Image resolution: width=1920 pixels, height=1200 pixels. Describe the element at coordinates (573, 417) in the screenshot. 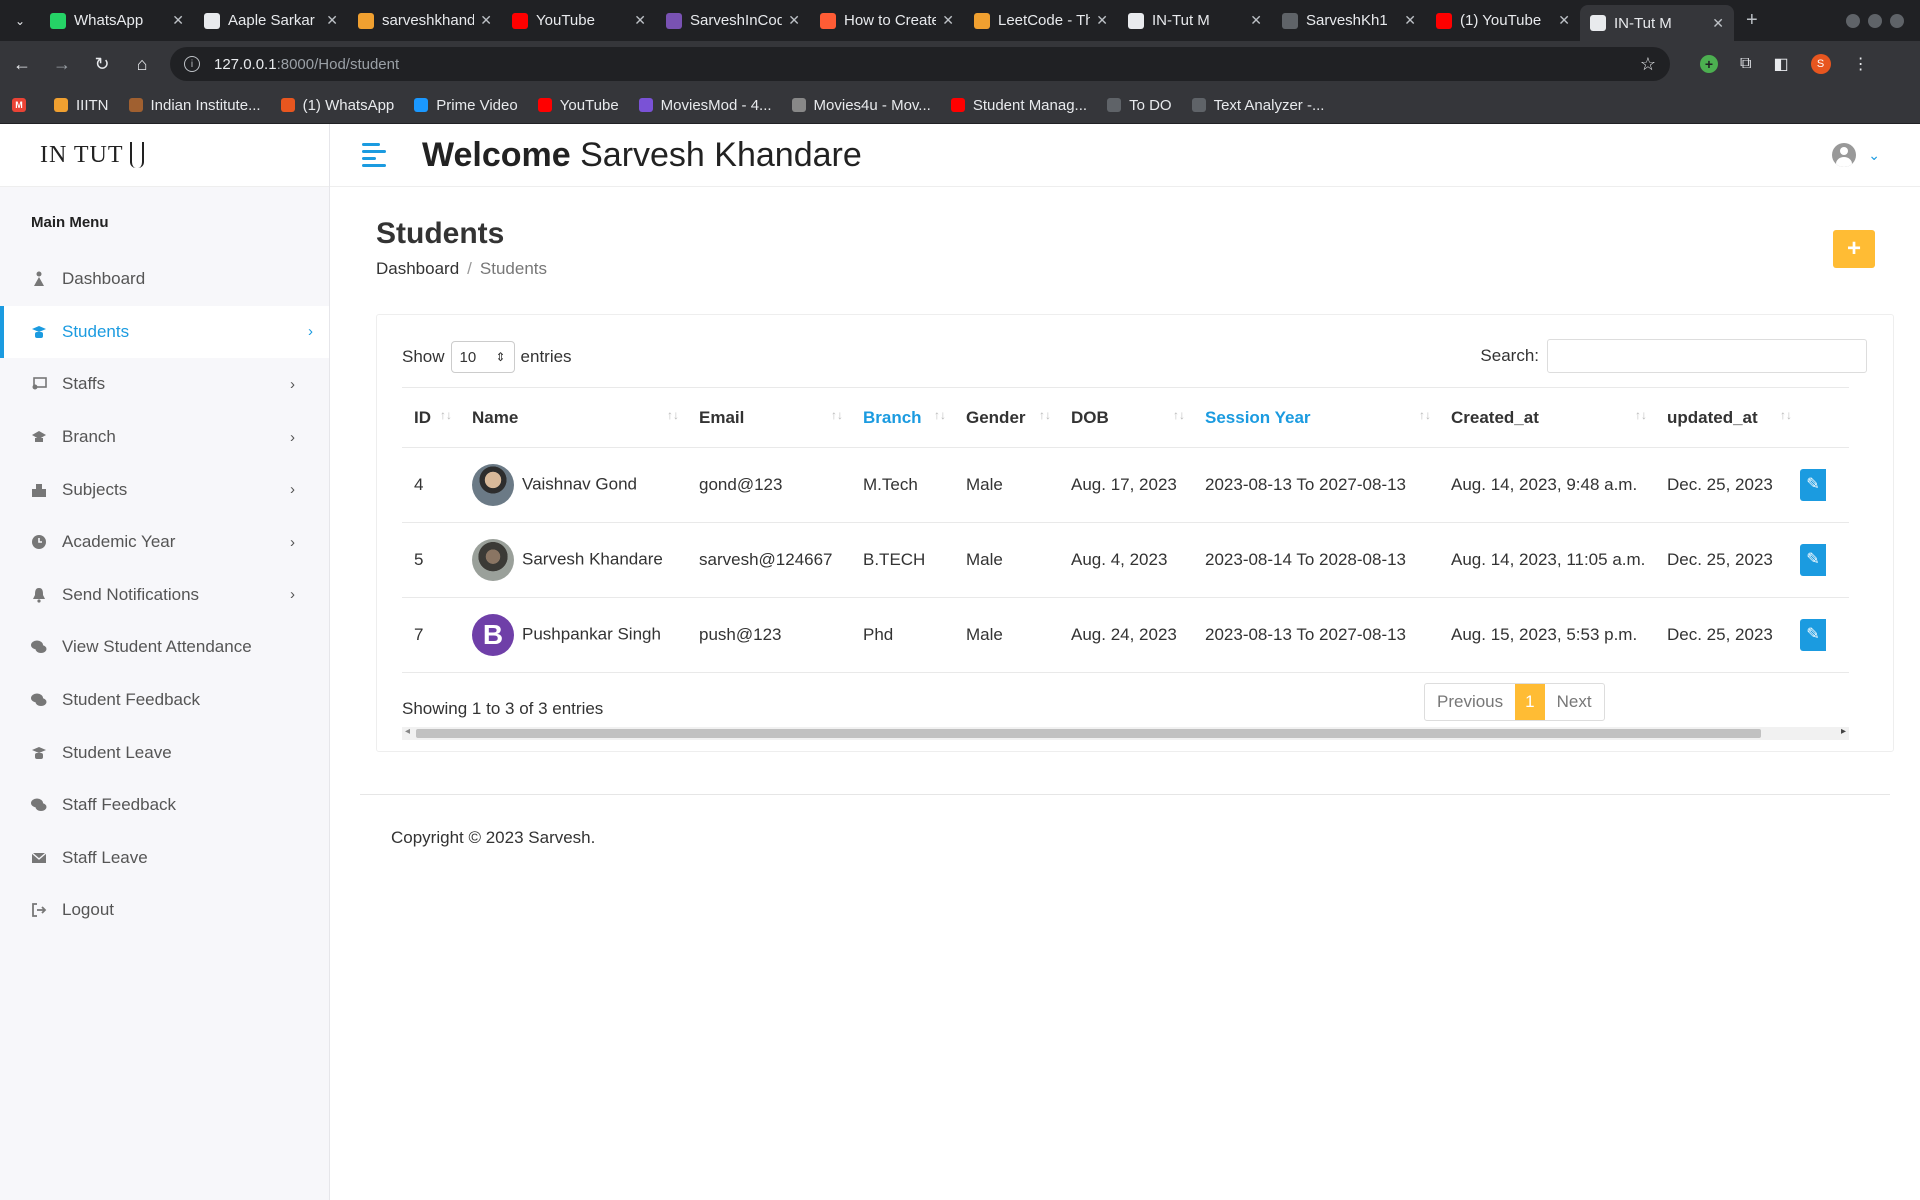

I see `column-header: Name ↑↓` at that location.